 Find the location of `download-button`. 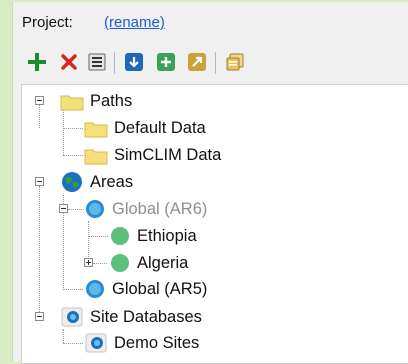

download-button is located at coordinates (134, 62).